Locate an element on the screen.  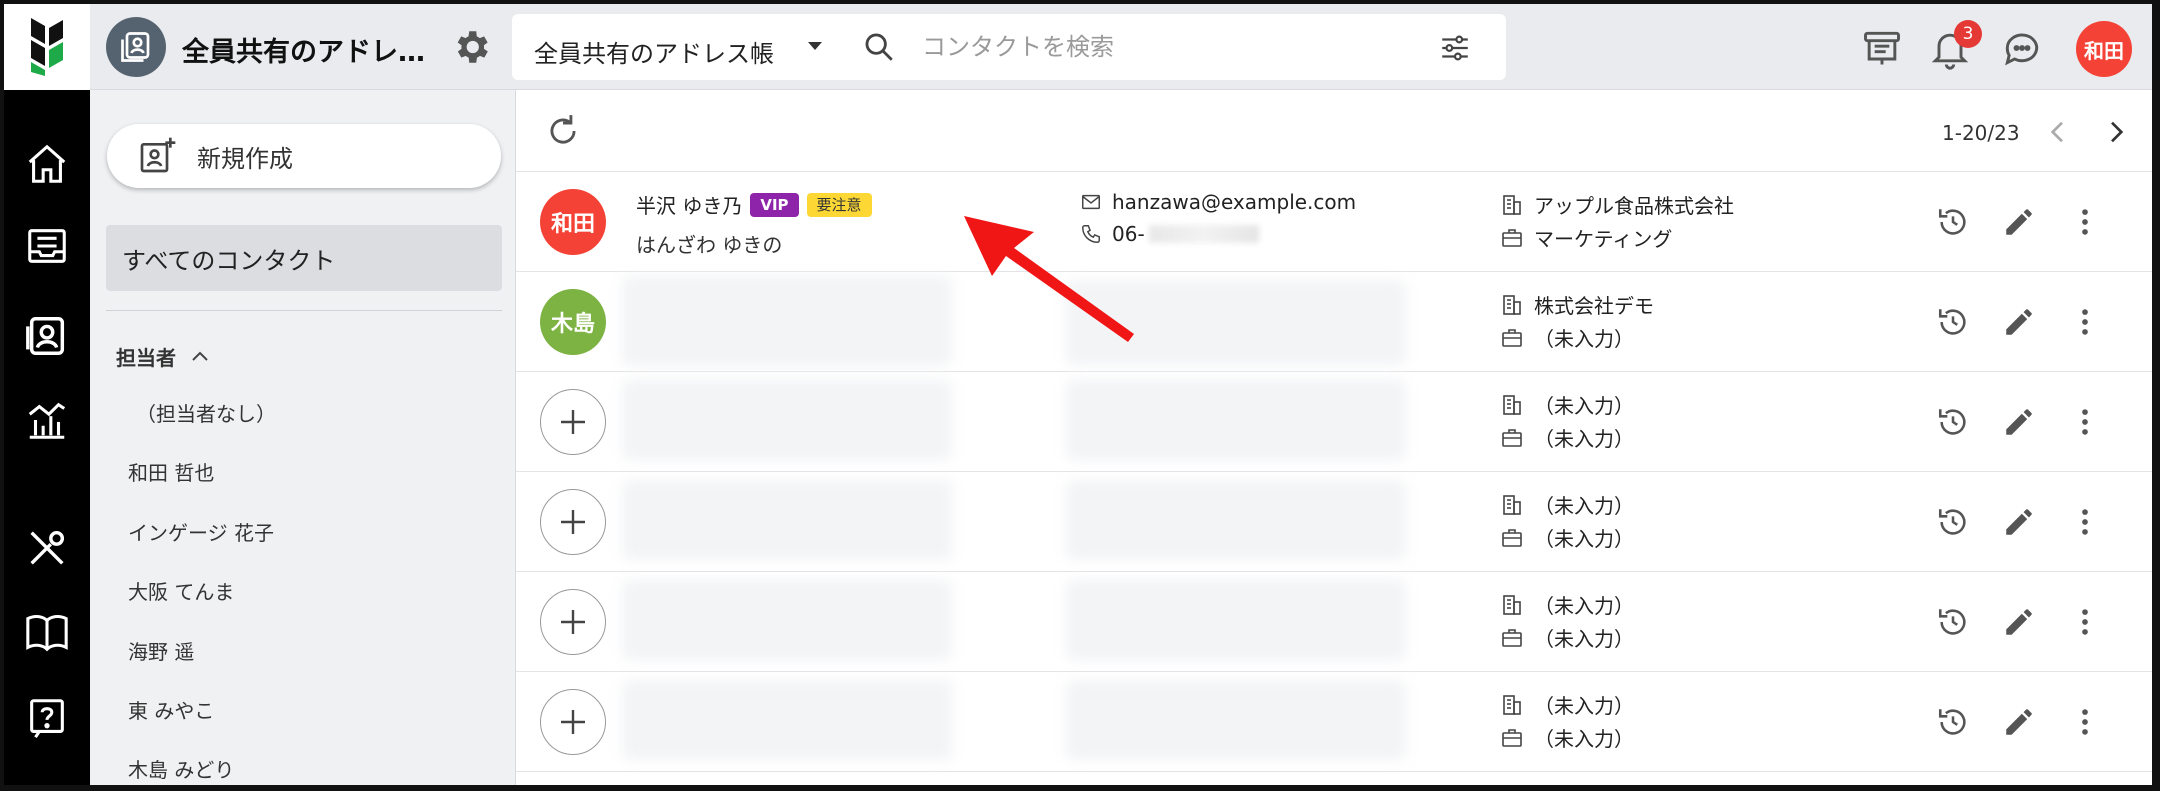
annotation-arrow is located at coordinates (1049, 279).